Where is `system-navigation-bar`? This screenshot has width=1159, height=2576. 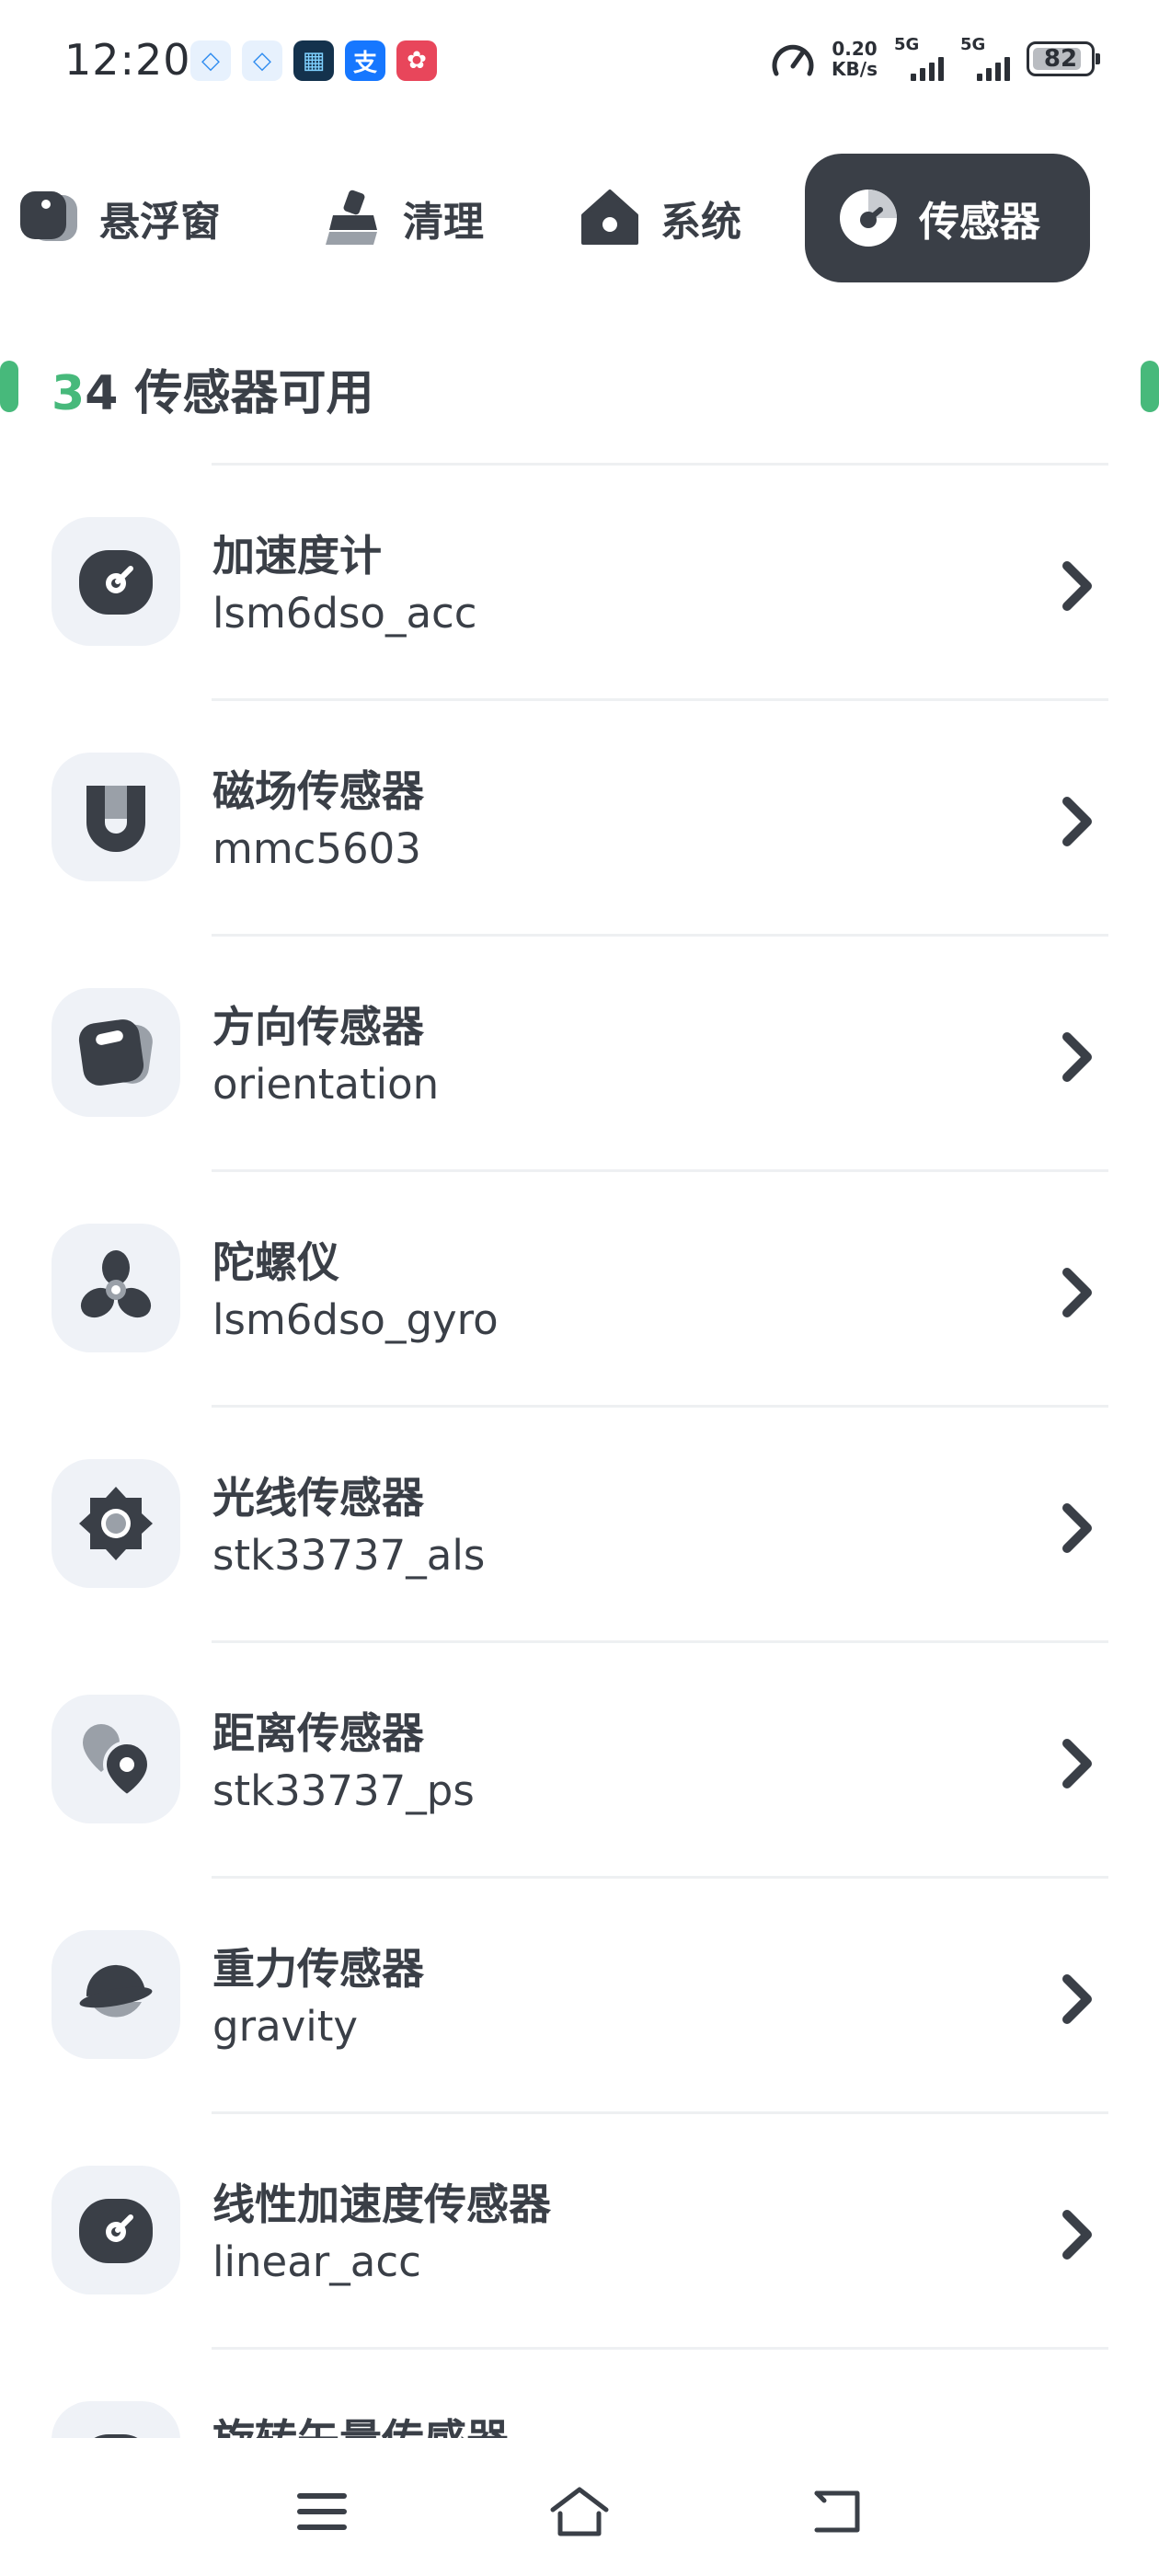 system-navigation-bar is located at coordinates (579, 2507).